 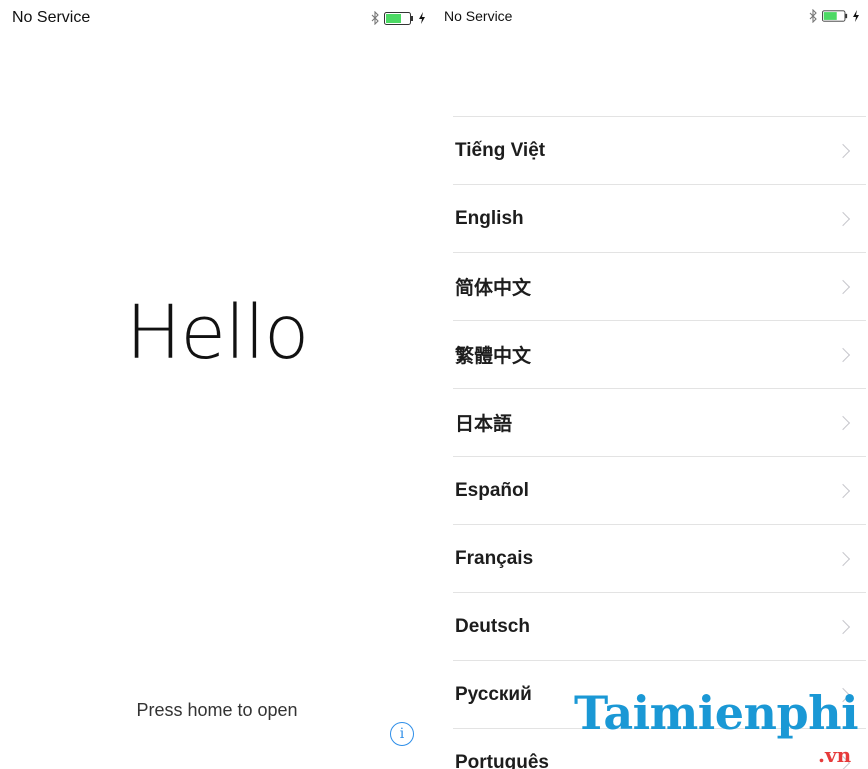 What do you see at coordinates (217, 333) in the screenshot?
I see `hello-greeting: Hello` at bounding box center [217, 333].